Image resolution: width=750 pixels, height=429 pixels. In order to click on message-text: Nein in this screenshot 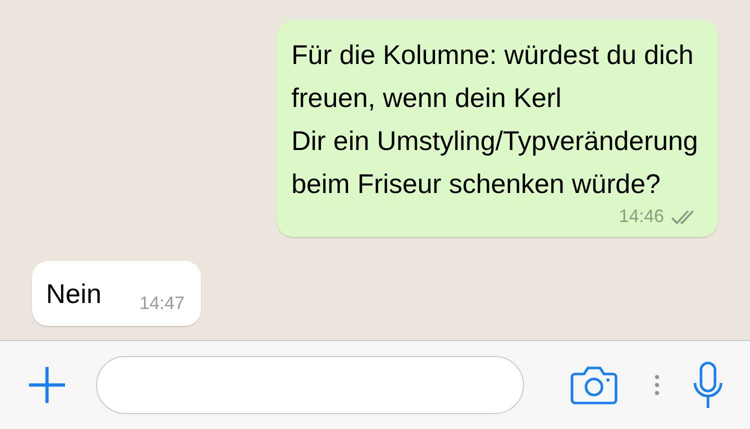, I will do `click(74, 294)`.